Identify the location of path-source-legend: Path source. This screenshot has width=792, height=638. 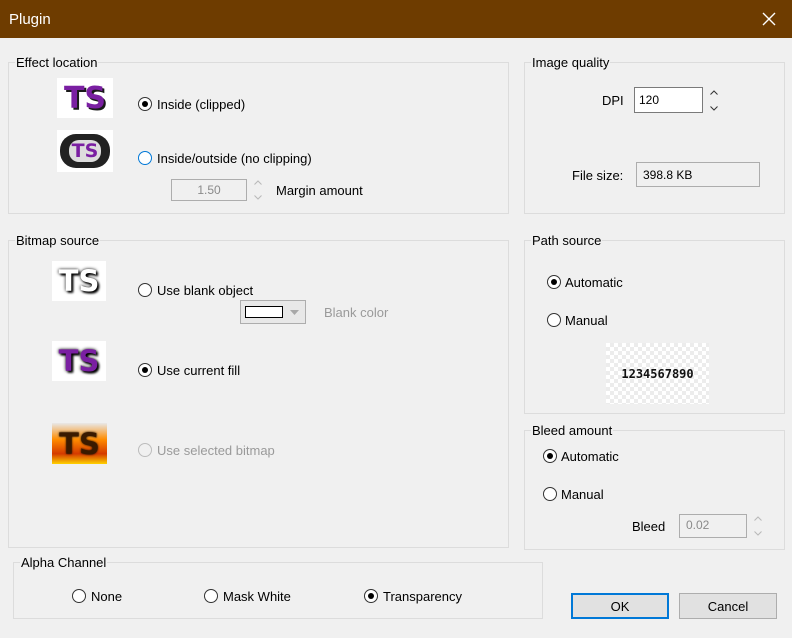
(567, 240).